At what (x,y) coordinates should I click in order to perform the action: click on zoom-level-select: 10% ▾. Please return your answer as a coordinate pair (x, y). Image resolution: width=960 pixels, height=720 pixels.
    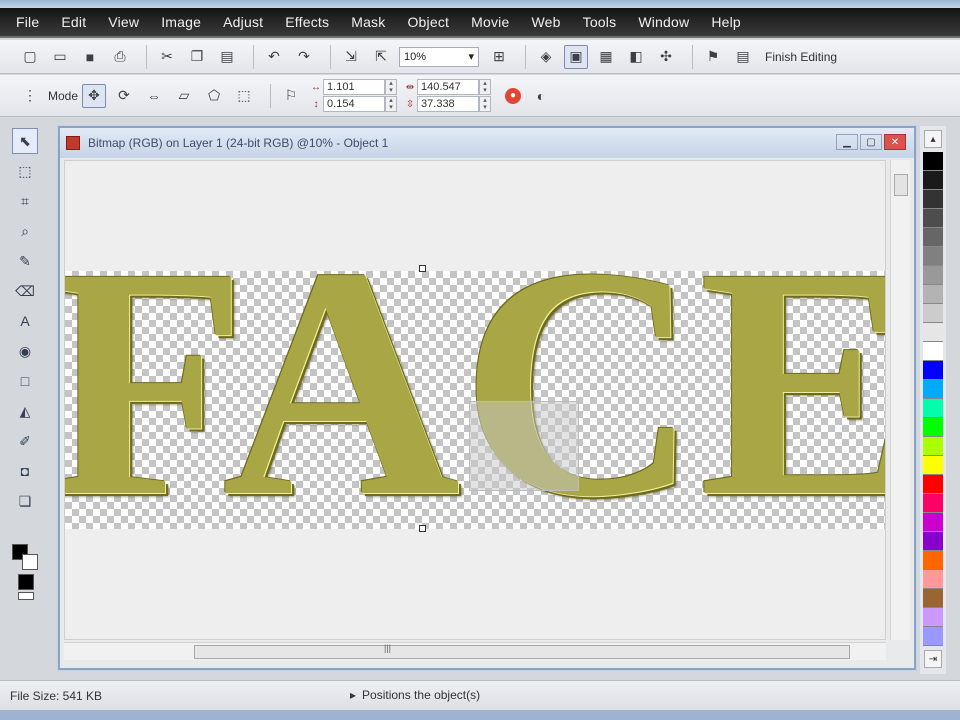
    Looking at the image, I should click on (439, 56).